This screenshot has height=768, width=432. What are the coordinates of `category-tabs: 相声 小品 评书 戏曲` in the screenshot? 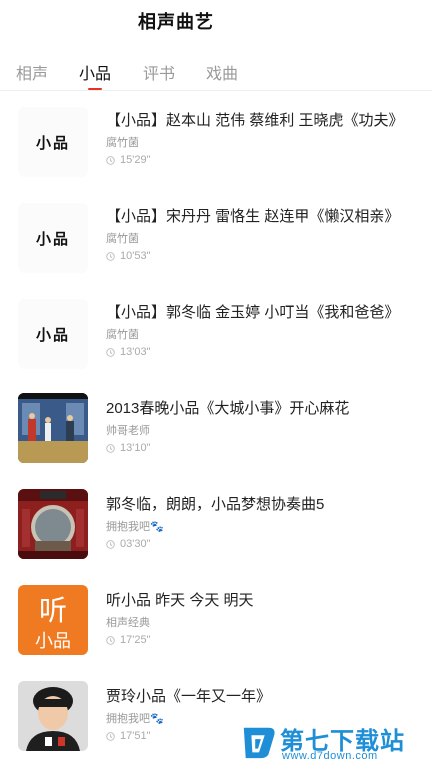 It's located at (216, 71).